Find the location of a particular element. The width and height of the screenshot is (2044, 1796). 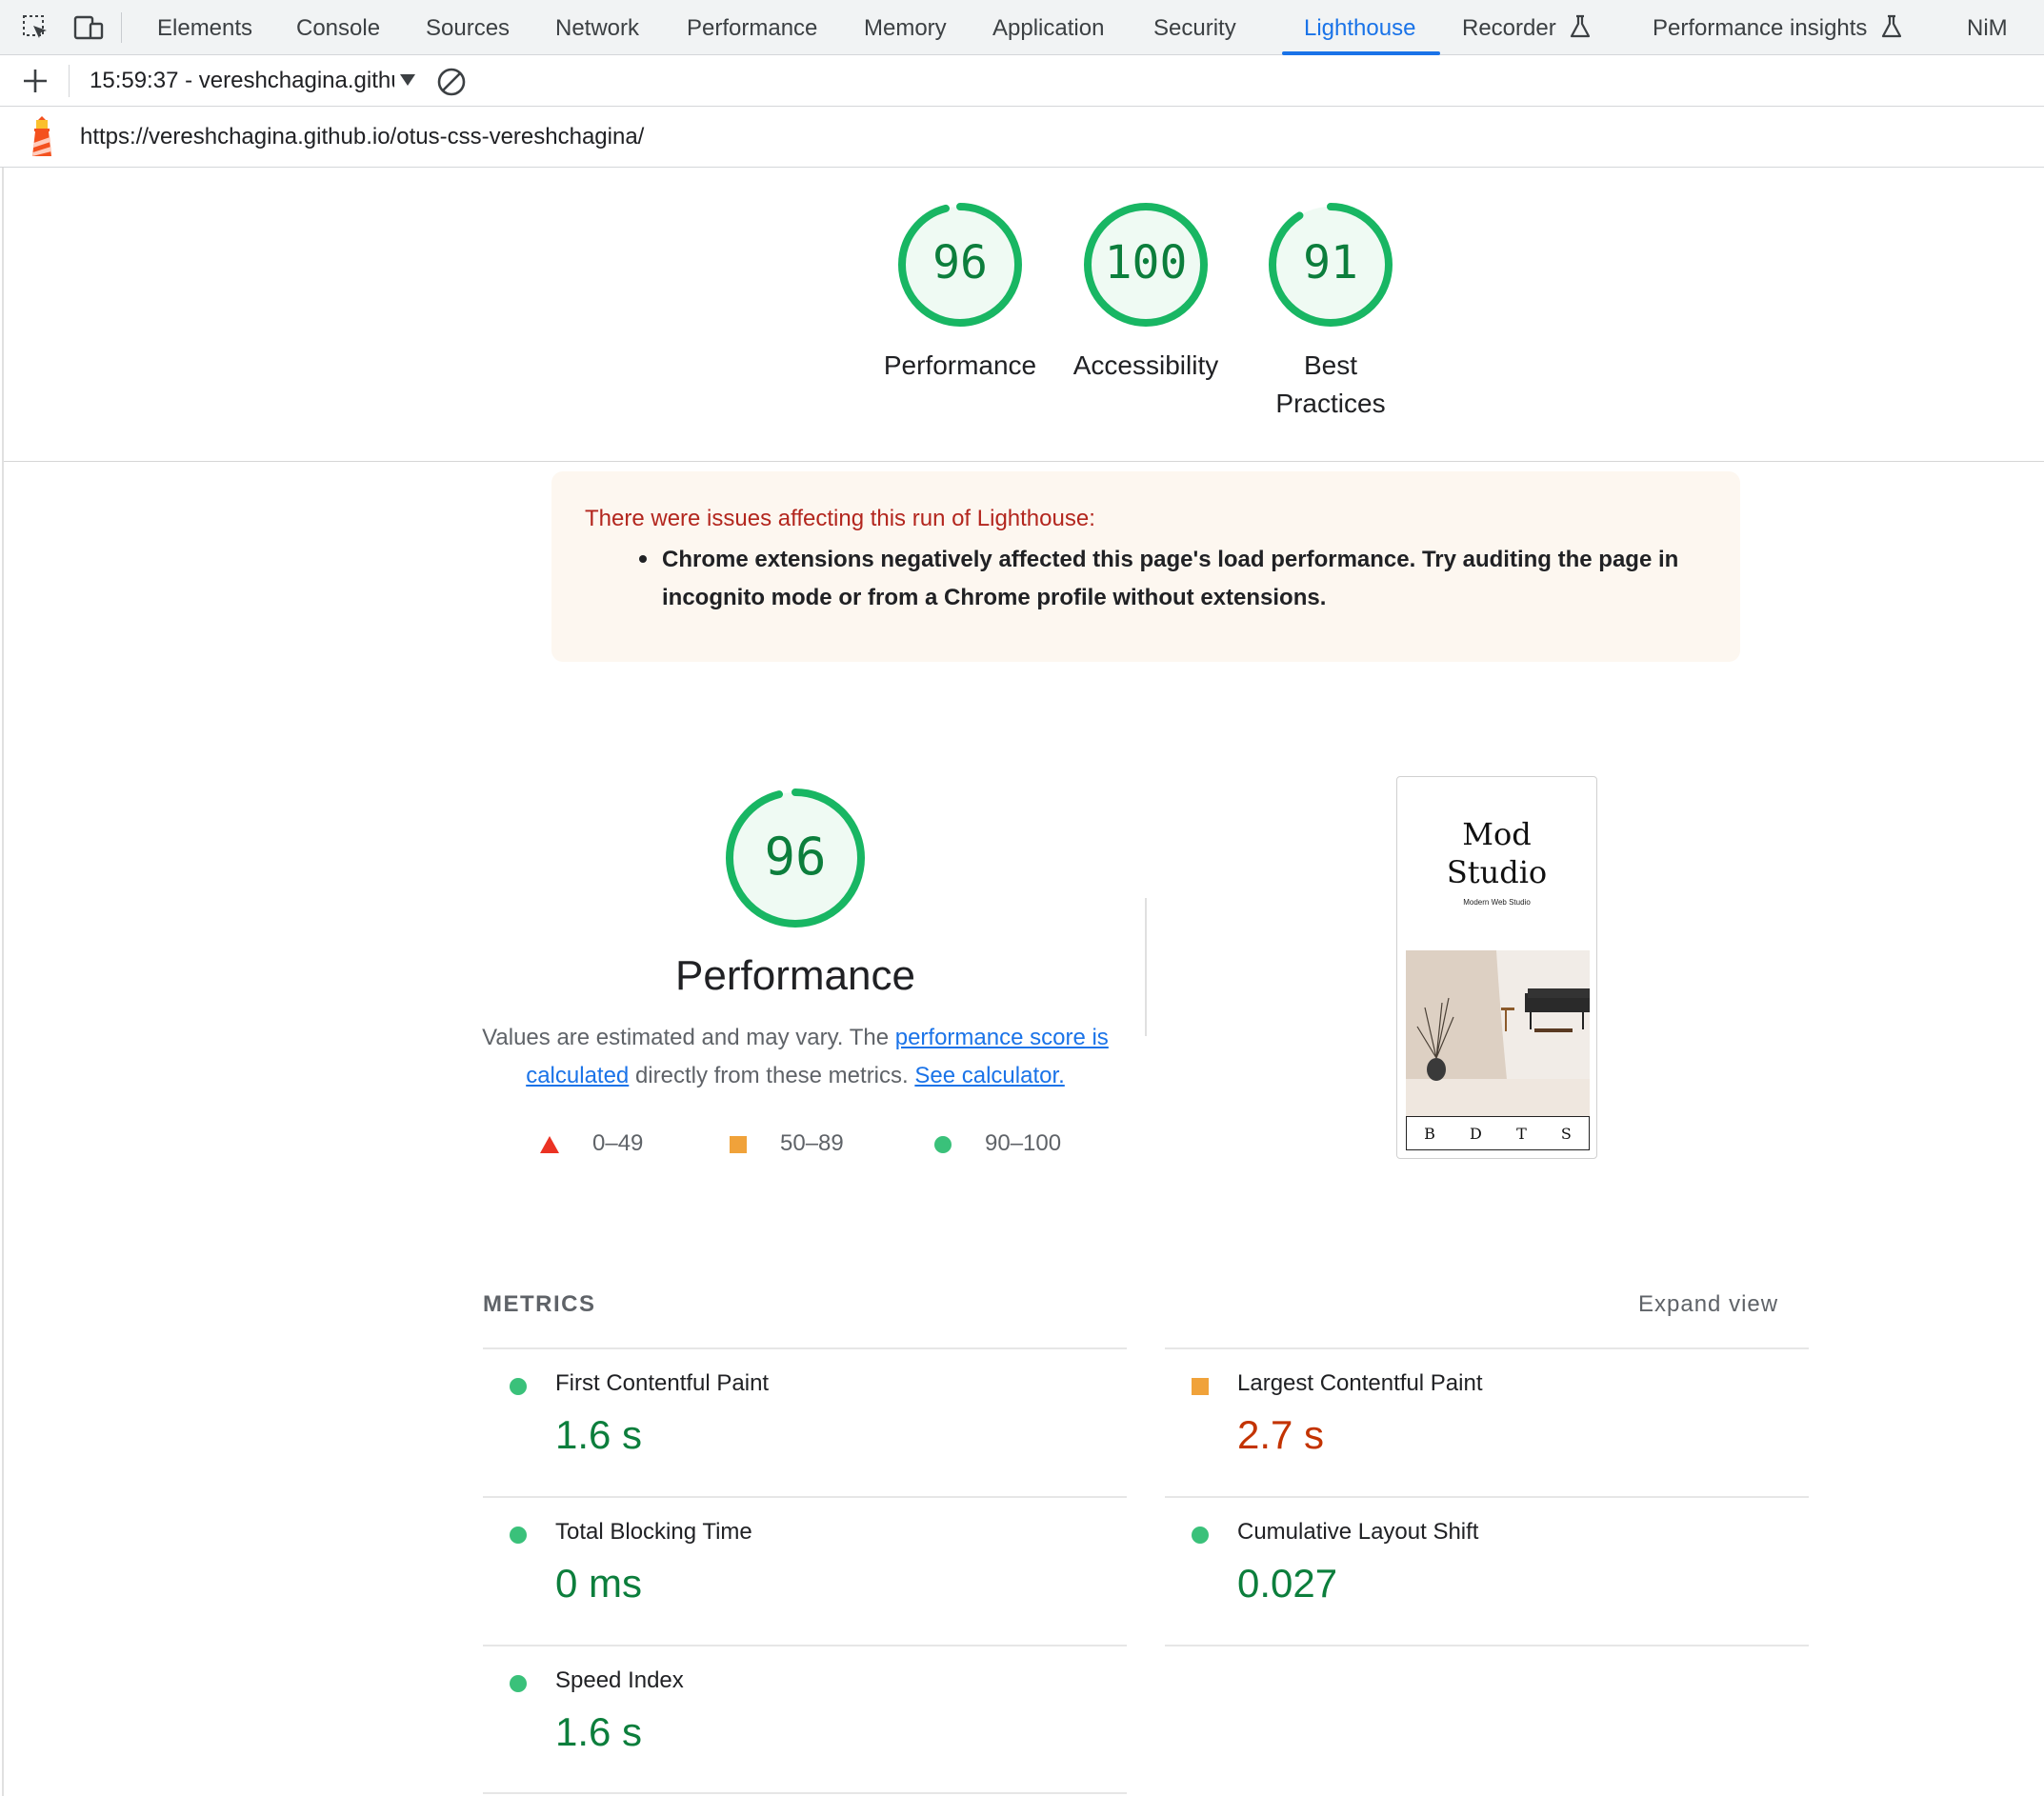

inspect-element-icon is located at coordinates (35, 28).